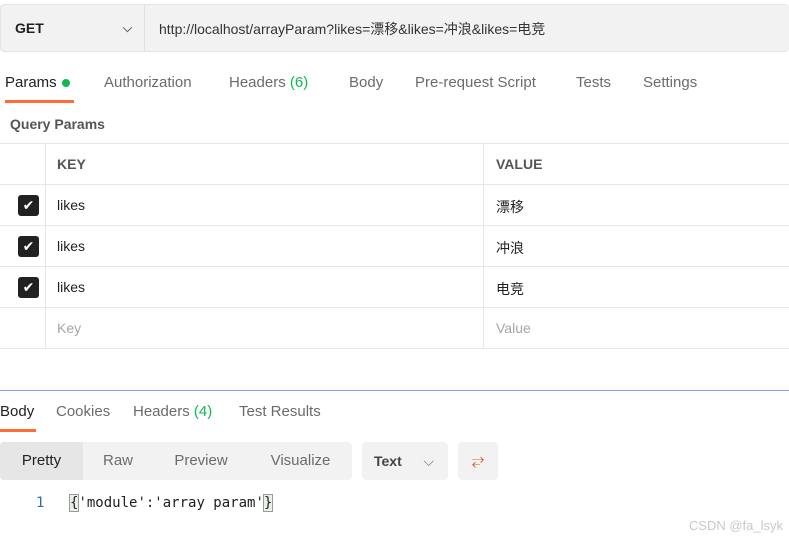 The image size is (789, 540). What do you see at coordinates (201, 461) in the screenshot?
I see `view-preview: Preview` at bounding box center [201, 461].